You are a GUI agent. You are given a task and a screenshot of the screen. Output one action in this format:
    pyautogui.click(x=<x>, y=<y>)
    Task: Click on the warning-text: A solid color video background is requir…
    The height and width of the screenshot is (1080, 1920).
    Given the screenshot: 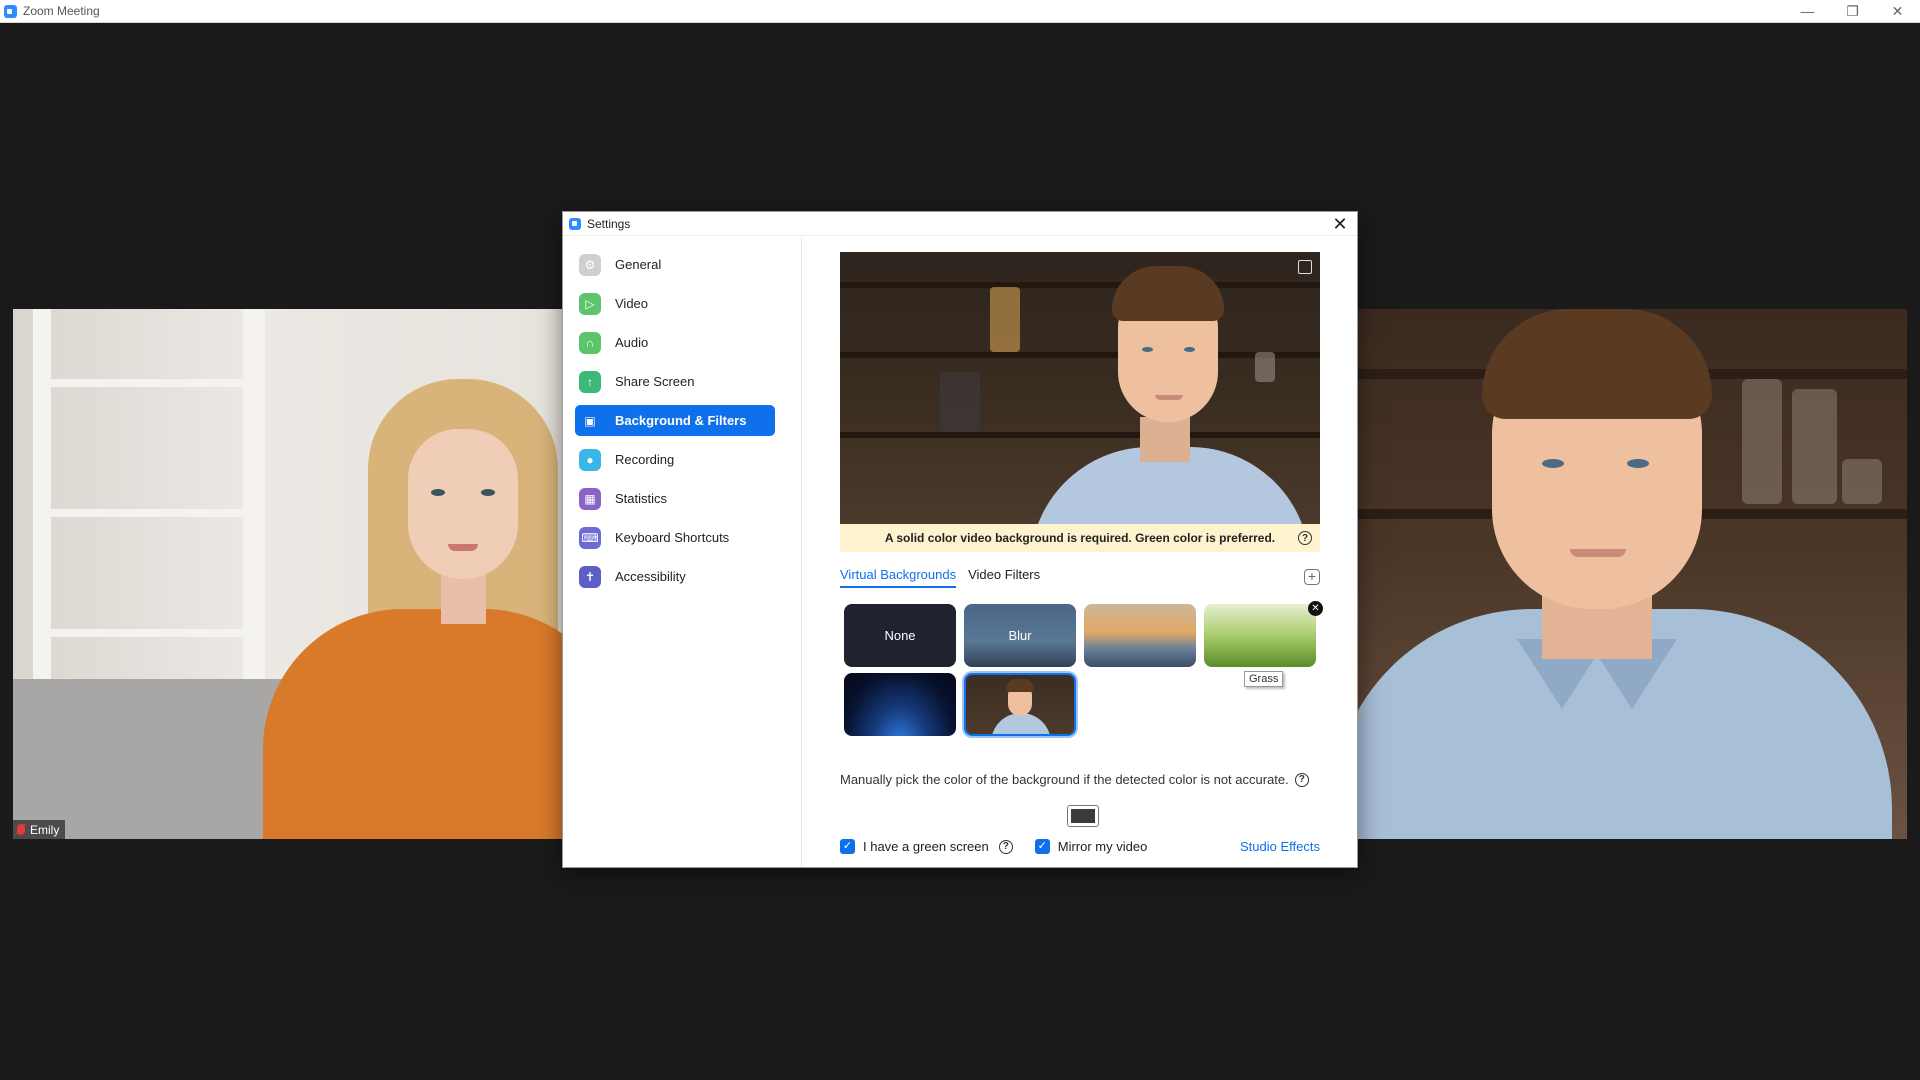 What is the action you would take?
    pyautogui.click(x=1080, y=538)
    